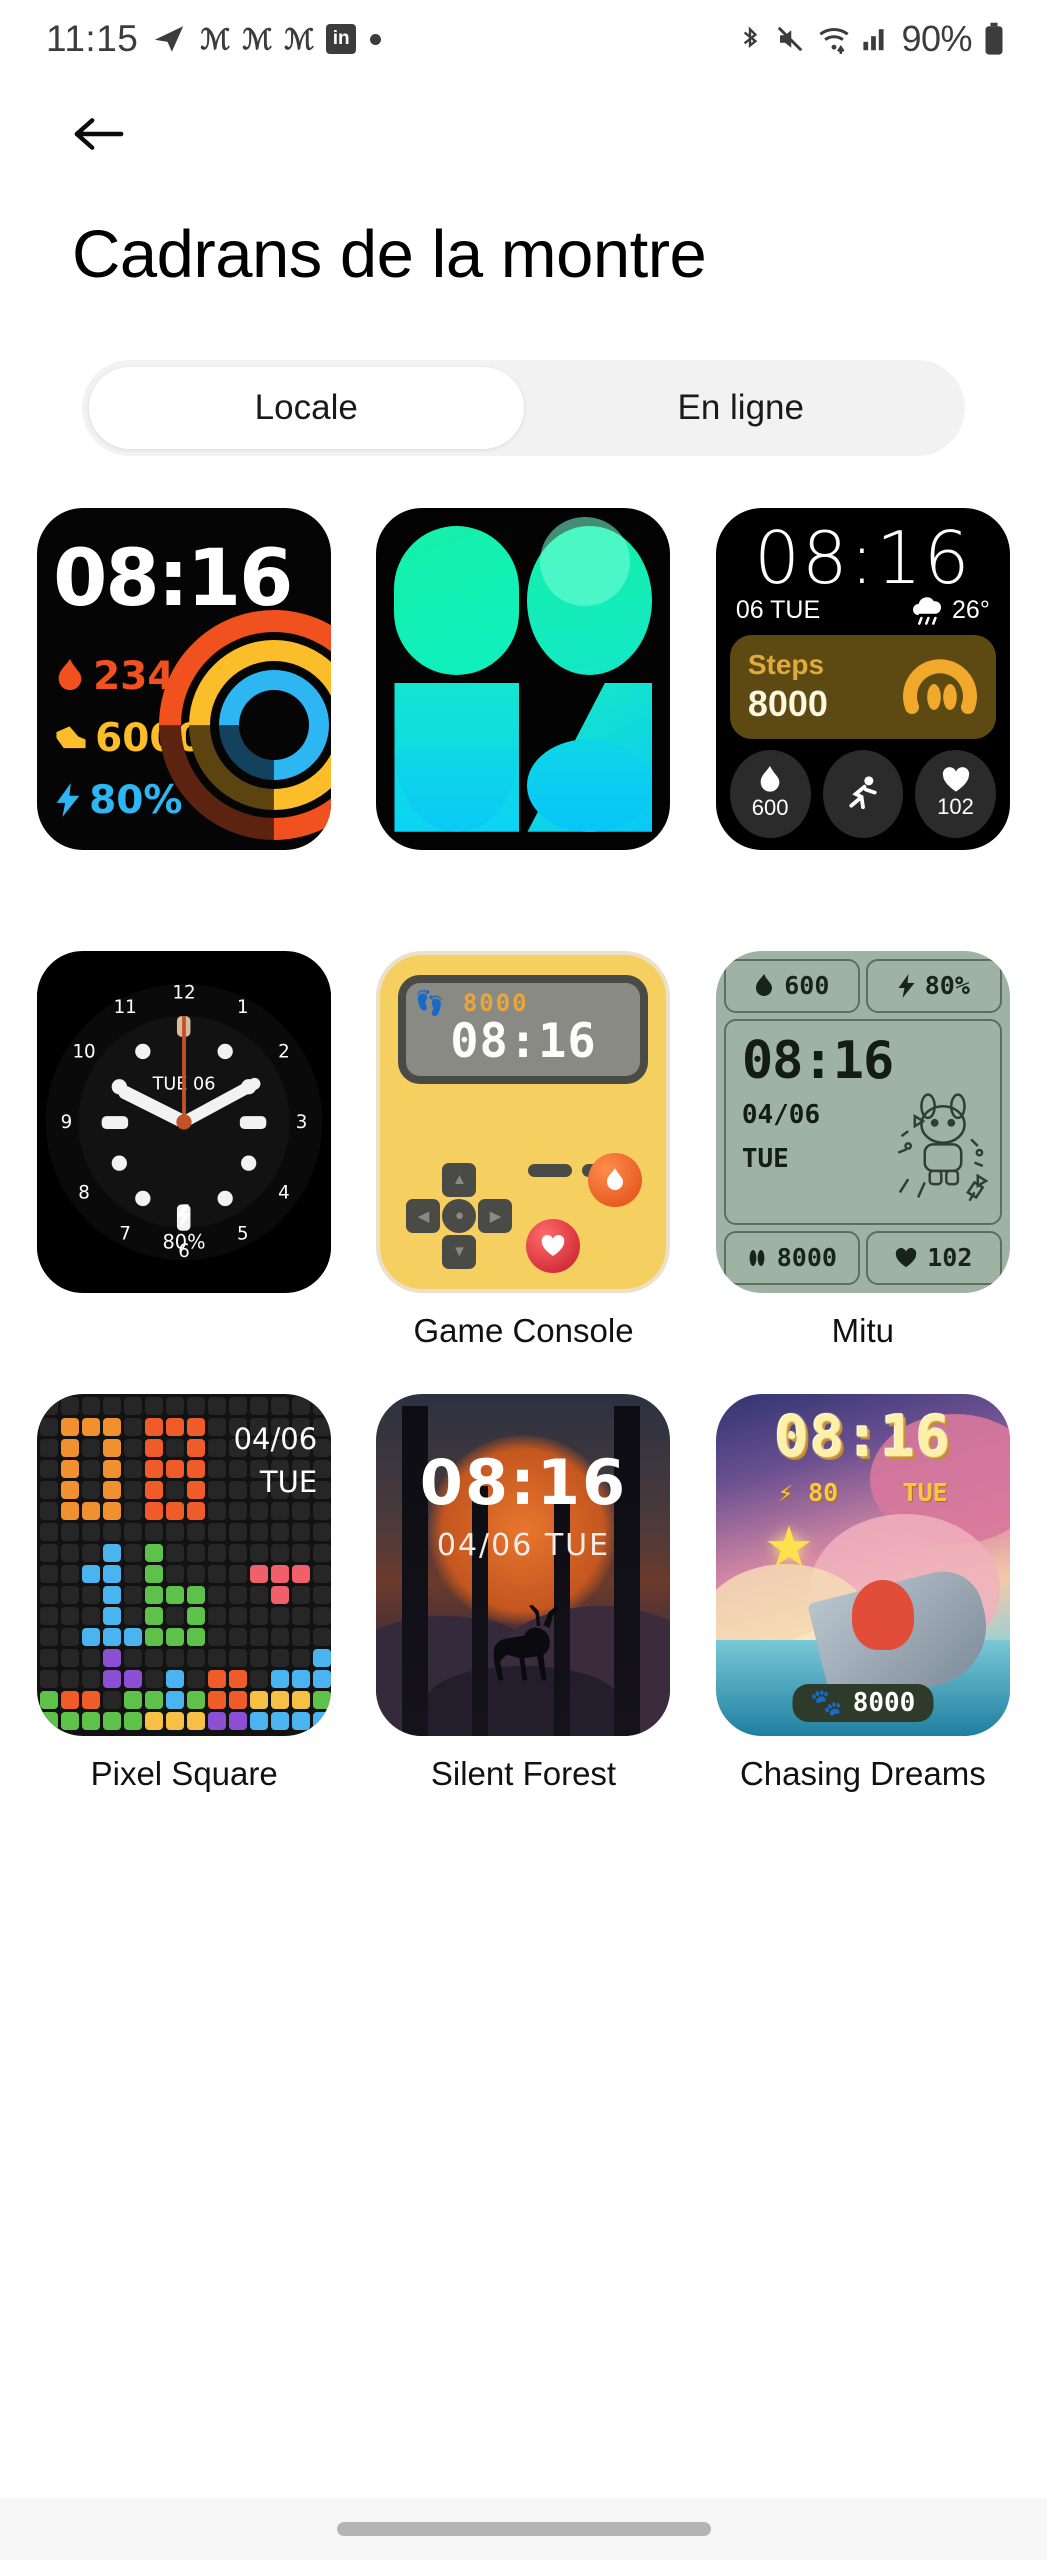 This screenshot has width=1047, height=2560. I want to click on watchface-cell: 👣 8000 08:16 ▲ ◀ ● ▶ ▼ Game Console, so click(523, 1151).